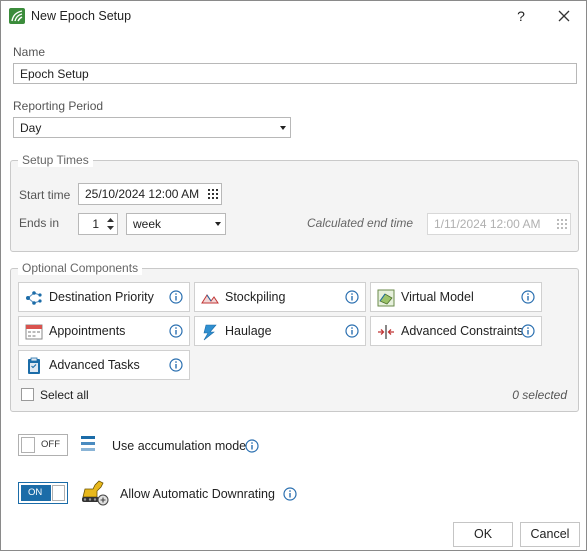 Image resolution: width=587 pixels, height=551 pixels. What do you see at coordinates (27, 394) in the screenshot?
I see `select-all-checkbox` at bounding box center [27, 394].